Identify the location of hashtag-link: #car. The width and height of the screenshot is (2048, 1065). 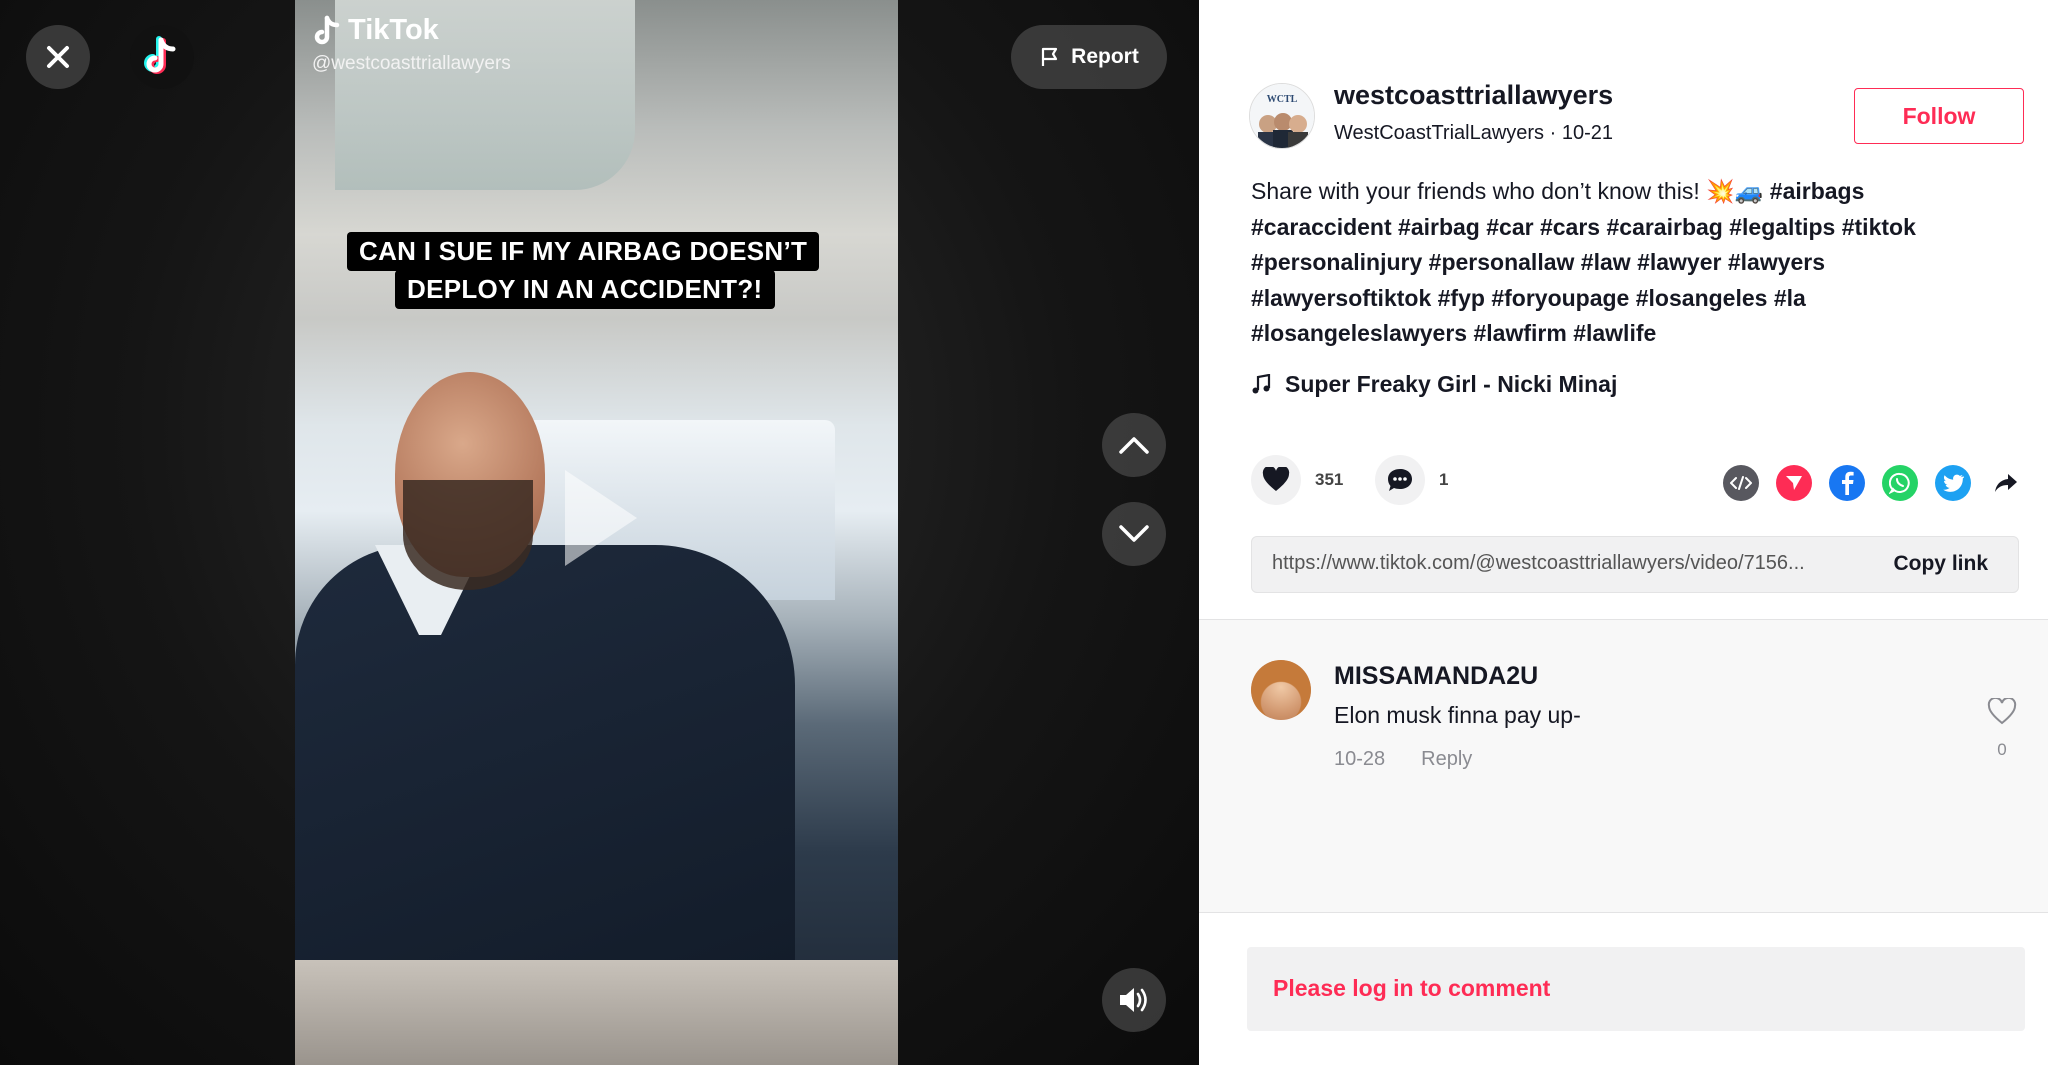
(1509, 227).